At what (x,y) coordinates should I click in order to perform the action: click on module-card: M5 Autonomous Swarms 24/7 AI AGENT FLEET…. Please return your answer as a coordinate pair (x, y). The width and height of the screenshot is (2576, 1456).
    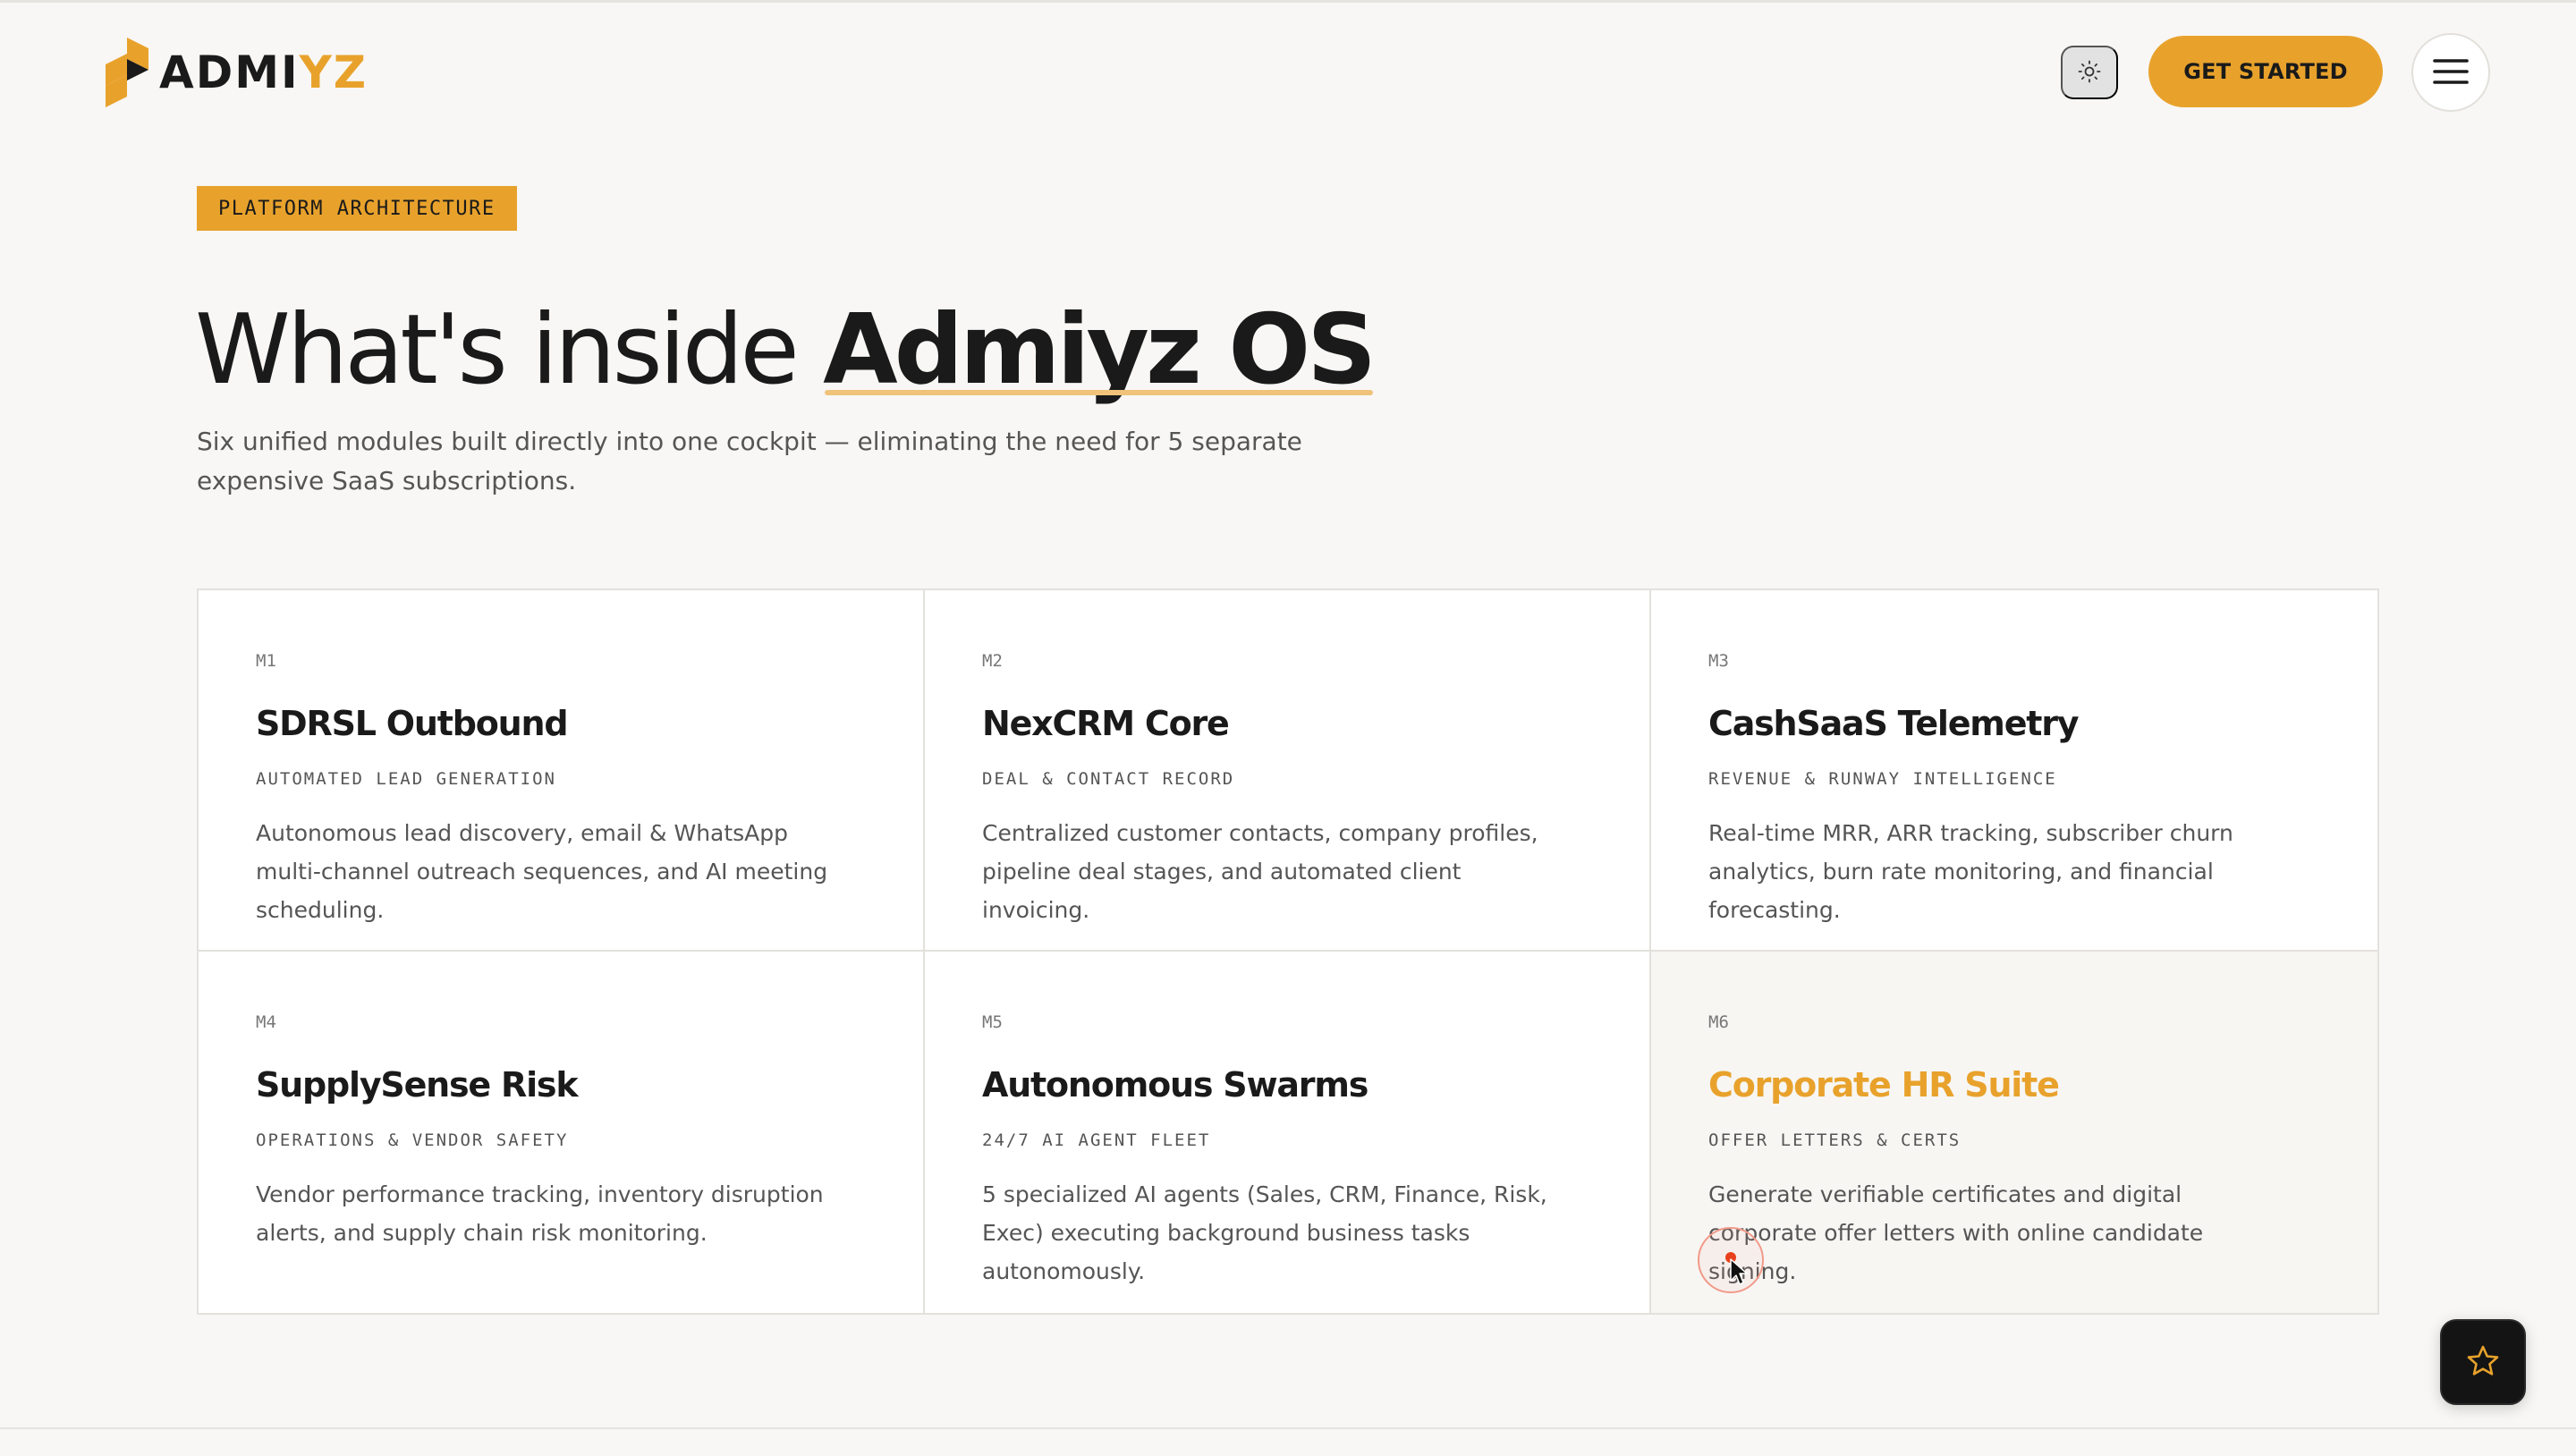
    Looking at the image, I should click on (1288, 1132).